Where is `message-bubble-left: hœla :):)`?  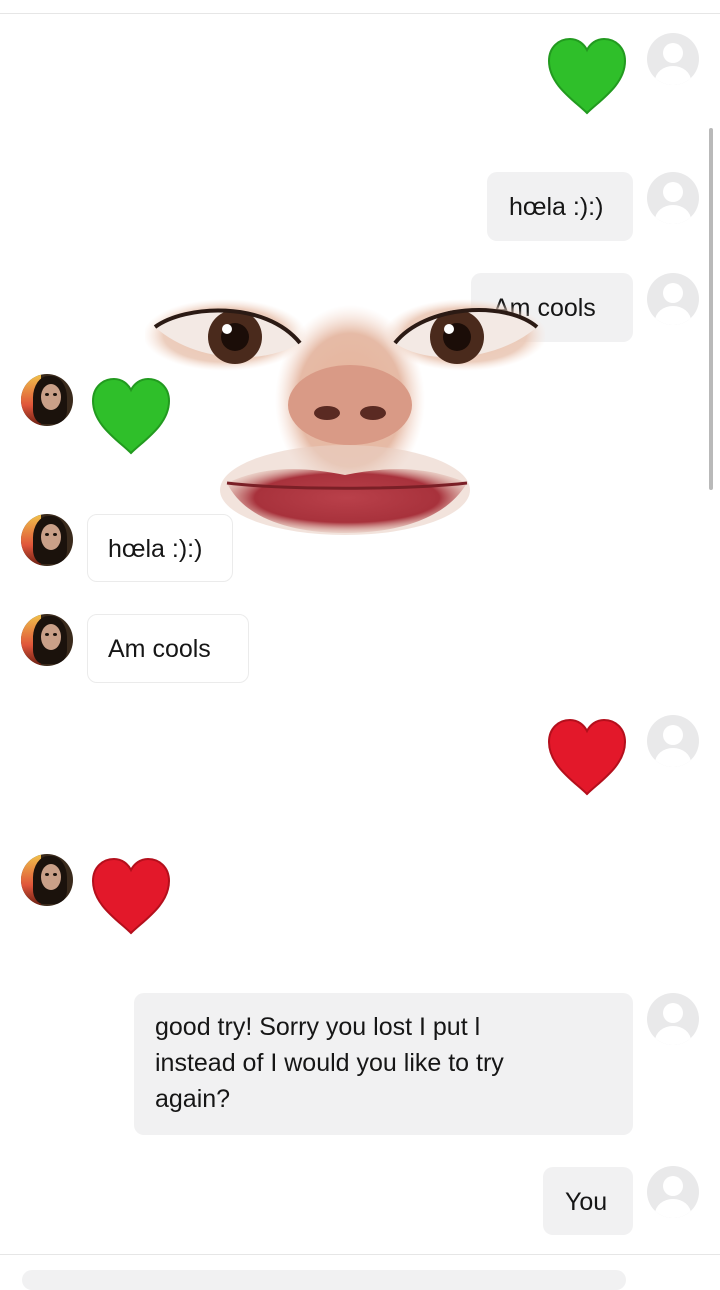 message-bubble-left: hœla :):) is located at coordinates (160, 548).